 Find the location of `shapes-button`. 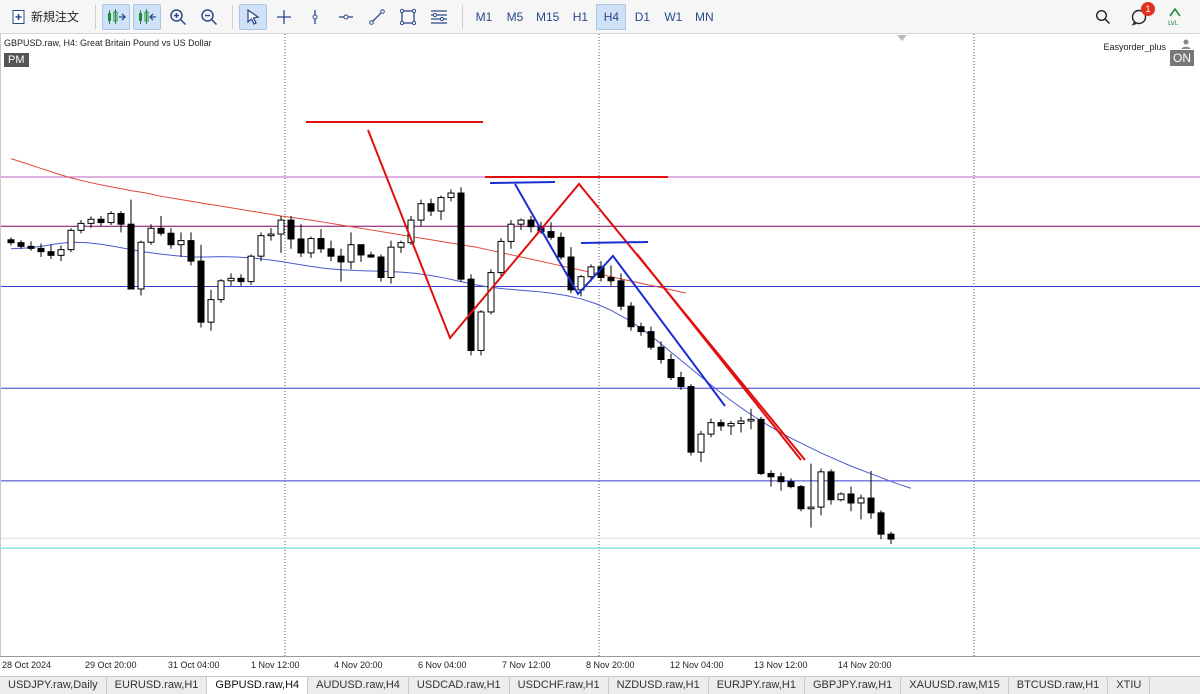

shapes-button is located at coordinates (408, 17).